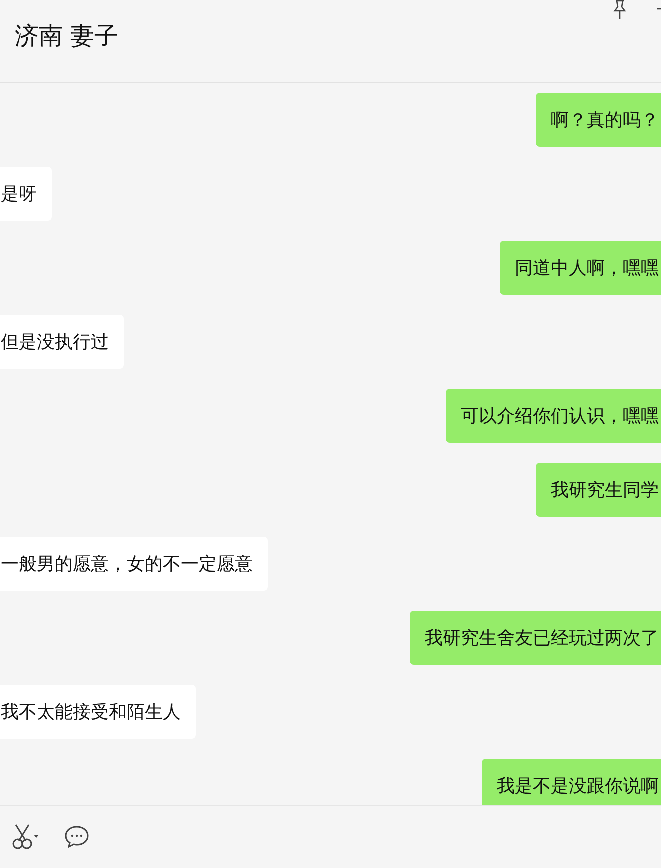 Image resolution: width=661 pixels, height=868 pixels. Describe the element at coordinates (535, 638) in the screenshot. I see `sent-message: 我研究生舍友已经玩过两次了` at that location.